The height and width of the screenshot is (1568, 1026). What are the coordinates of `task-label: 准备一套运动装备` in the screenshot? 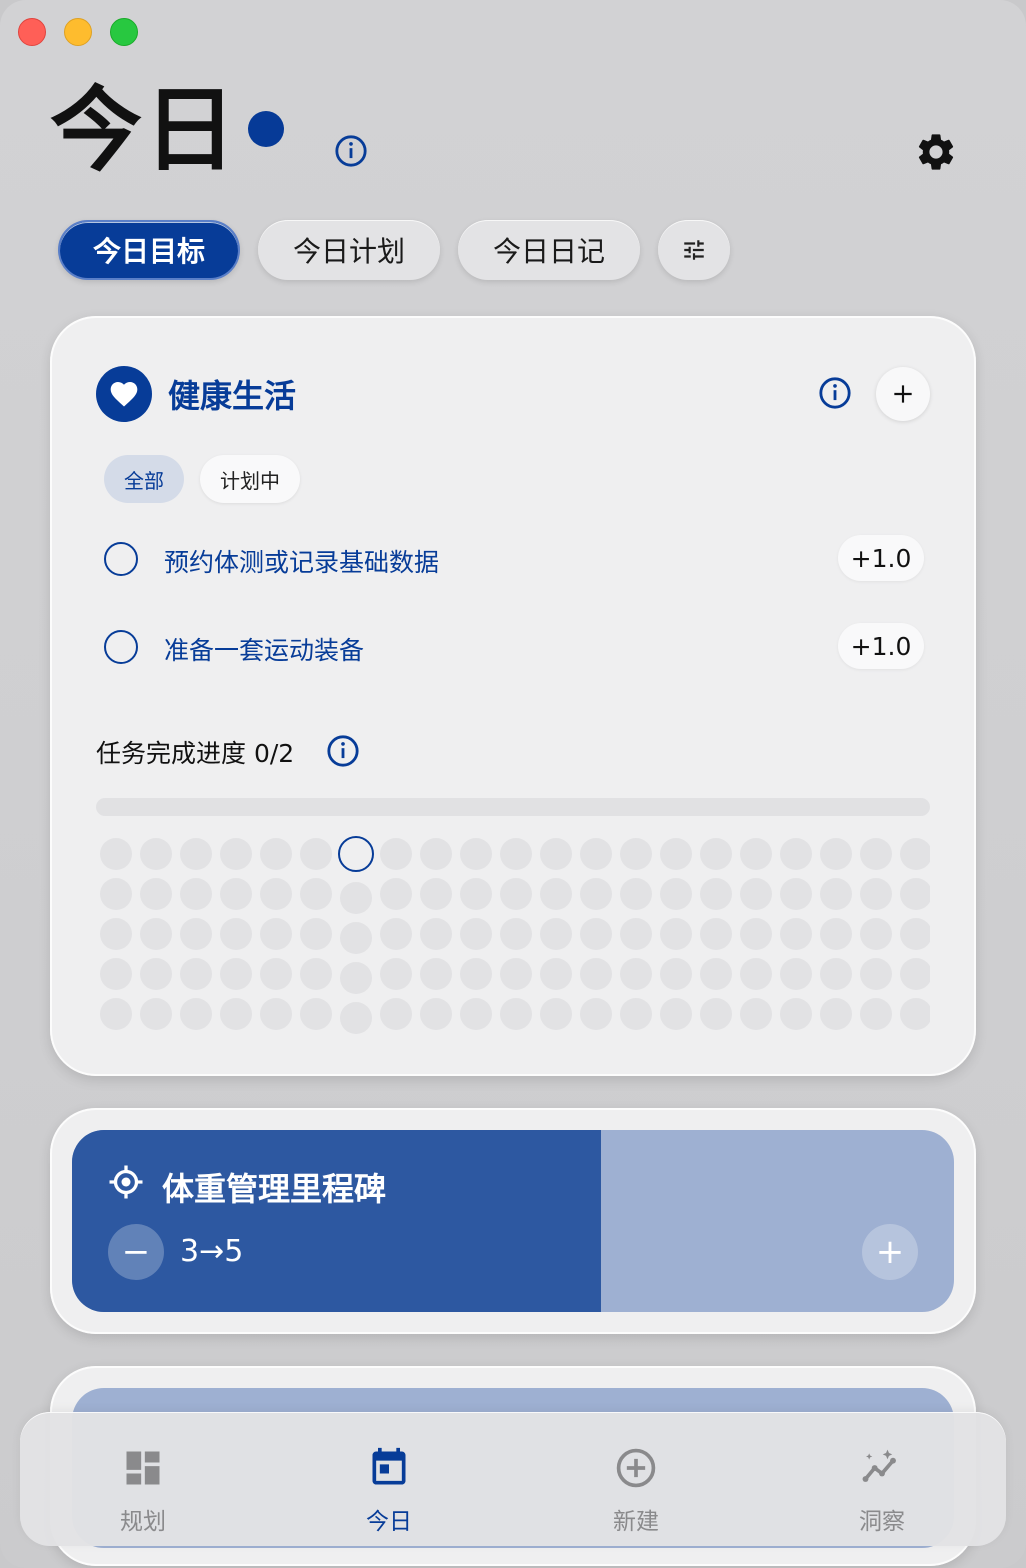 It's located at (264, 650).